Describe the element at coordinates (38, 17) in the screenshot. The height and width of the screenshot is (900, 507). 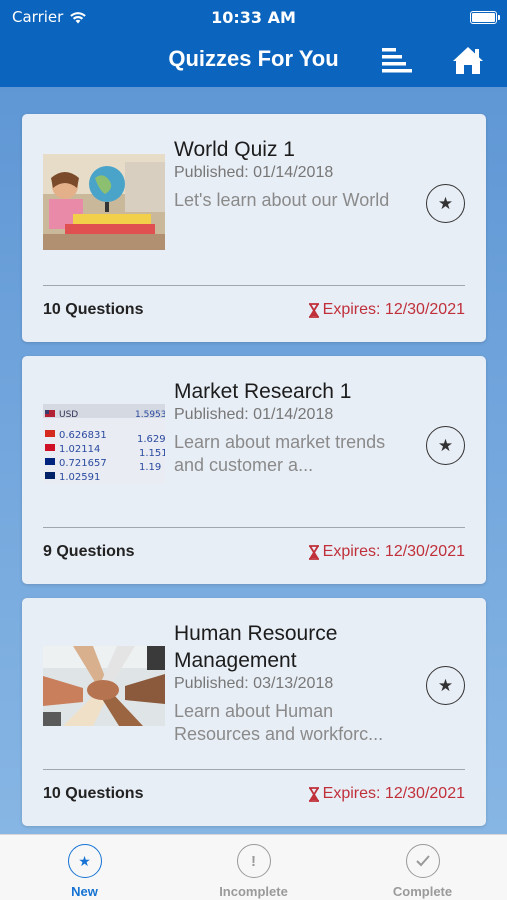
I see `carrier-label: Carrier` at that location.